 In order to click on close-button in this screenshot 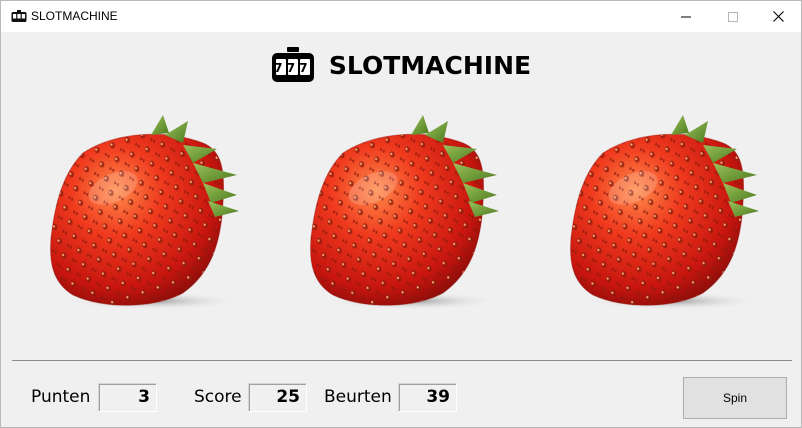, I will do `click(778, 16)`.